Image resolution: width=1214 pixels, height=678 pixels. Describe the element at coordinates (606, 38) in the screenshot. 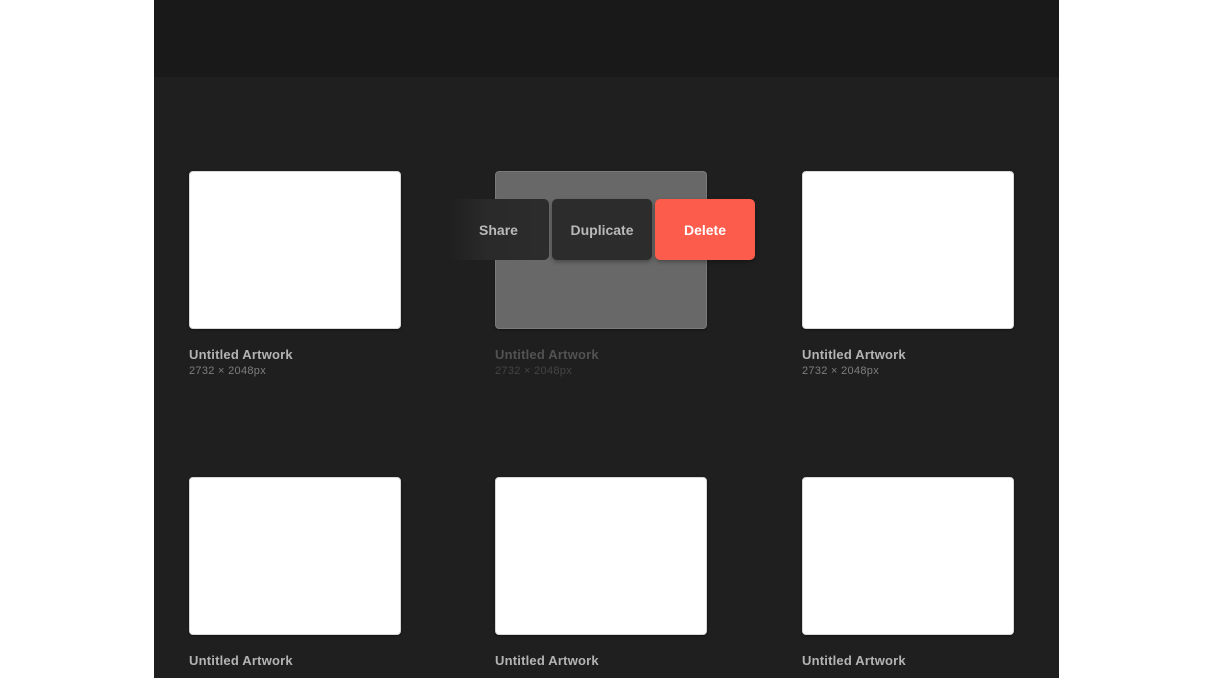

I see `top-bar` at that location.